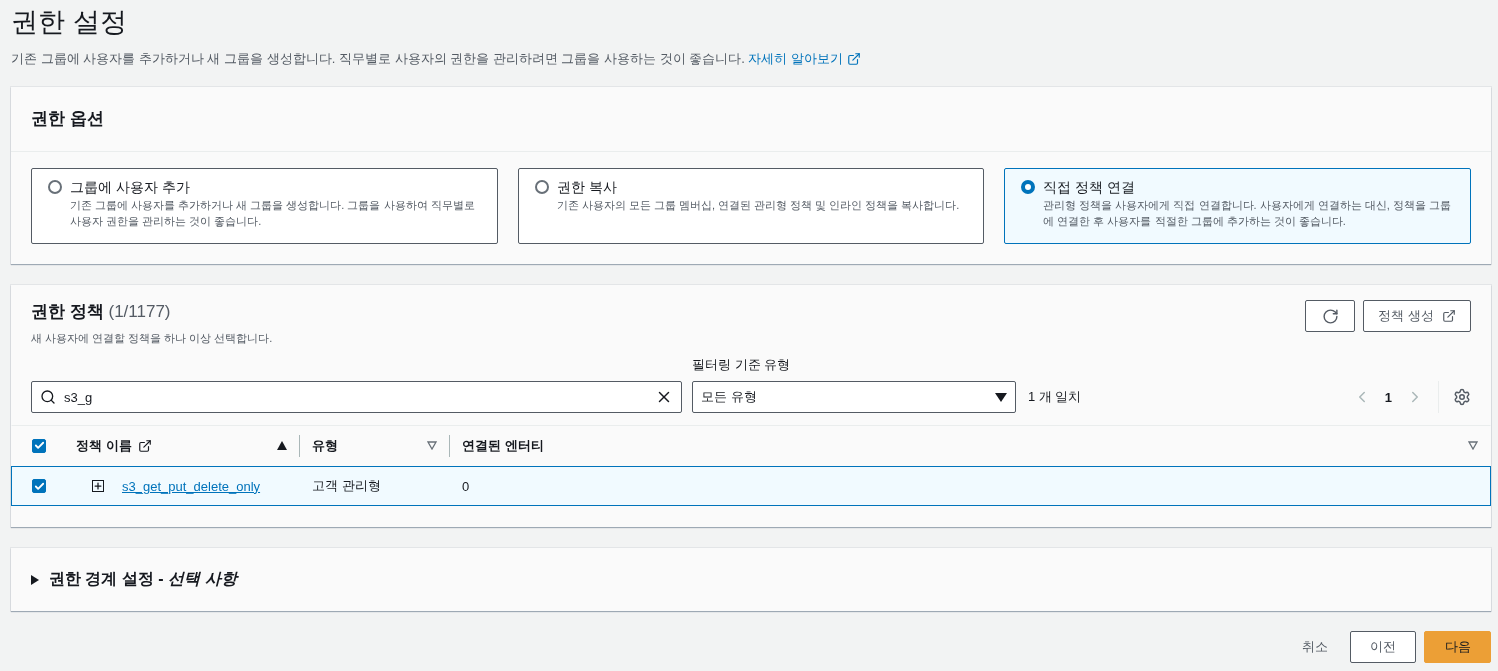 This screenshot has height=671, width=1498. I want to click on policy-link: s3_get_put_delete_only, so click(191, 486).